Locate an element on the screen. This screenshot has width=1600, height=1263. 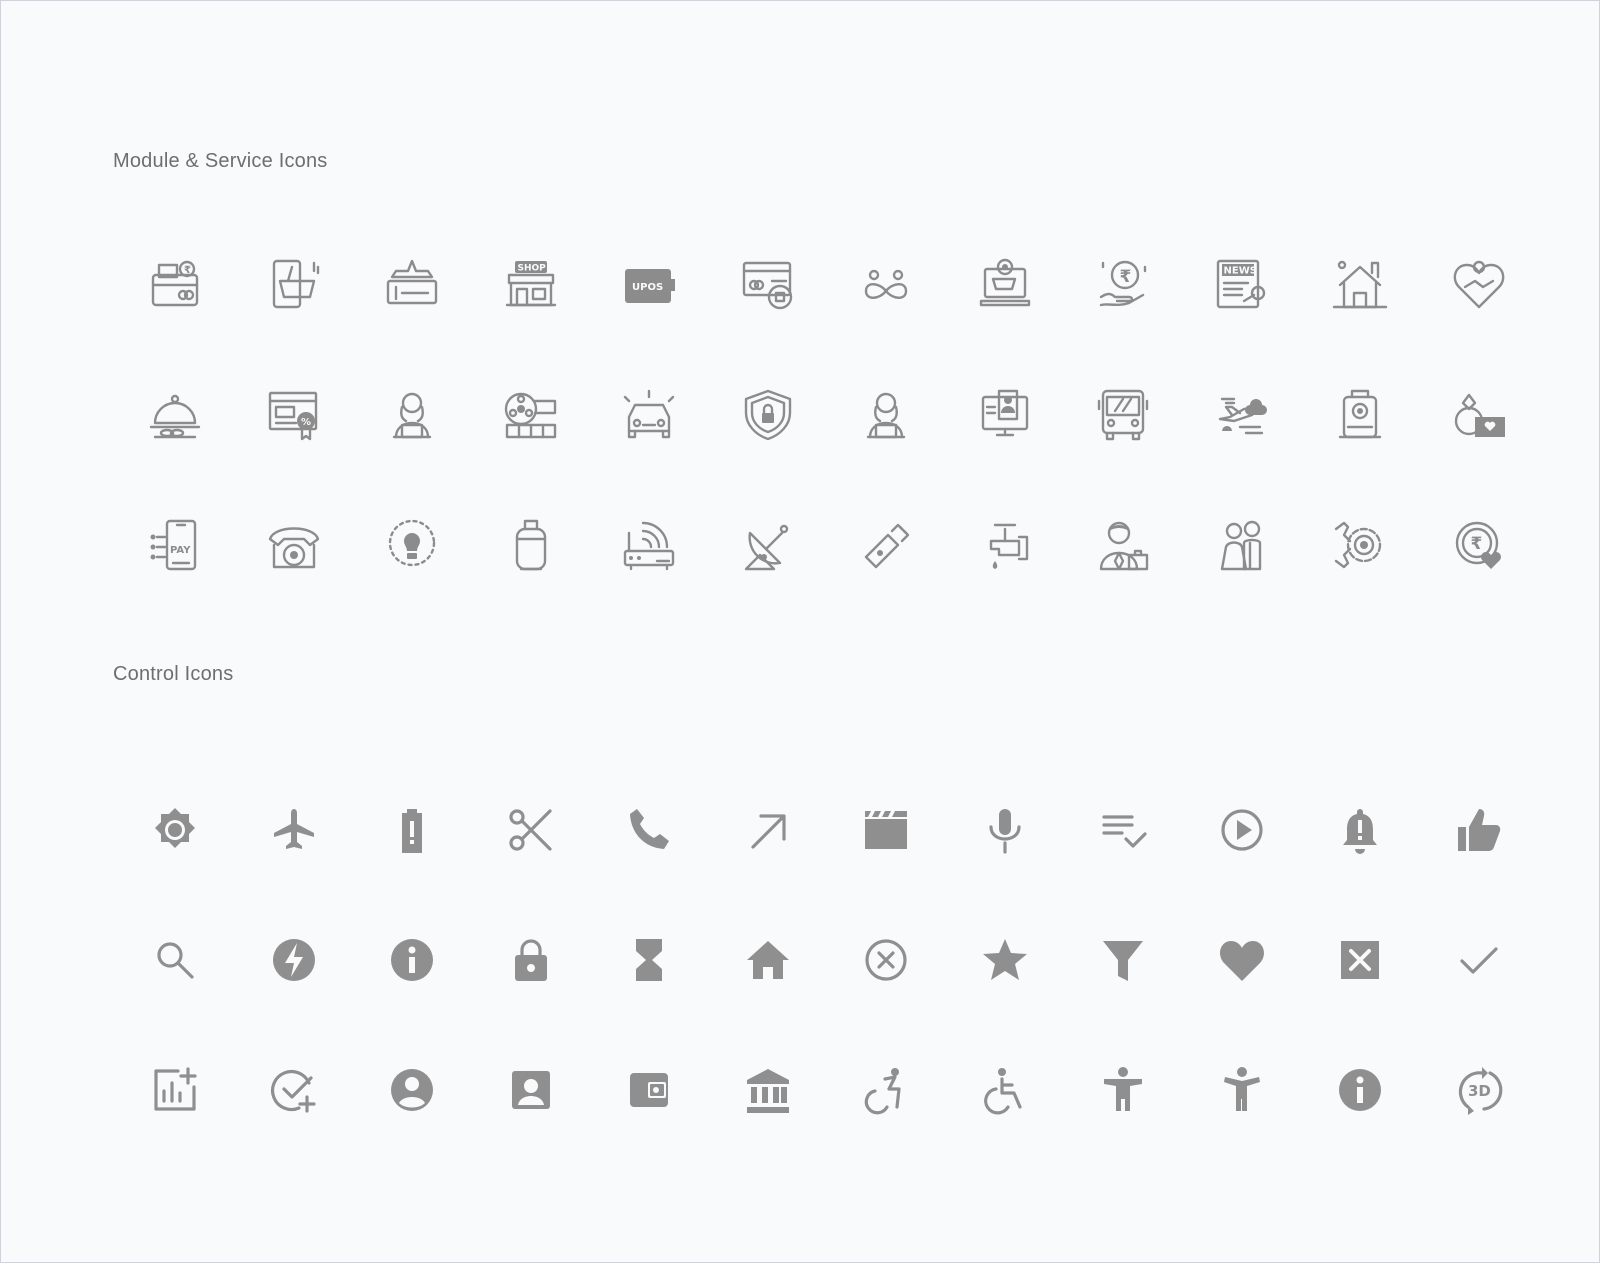
router-icon is located at coordinates (649, 545).